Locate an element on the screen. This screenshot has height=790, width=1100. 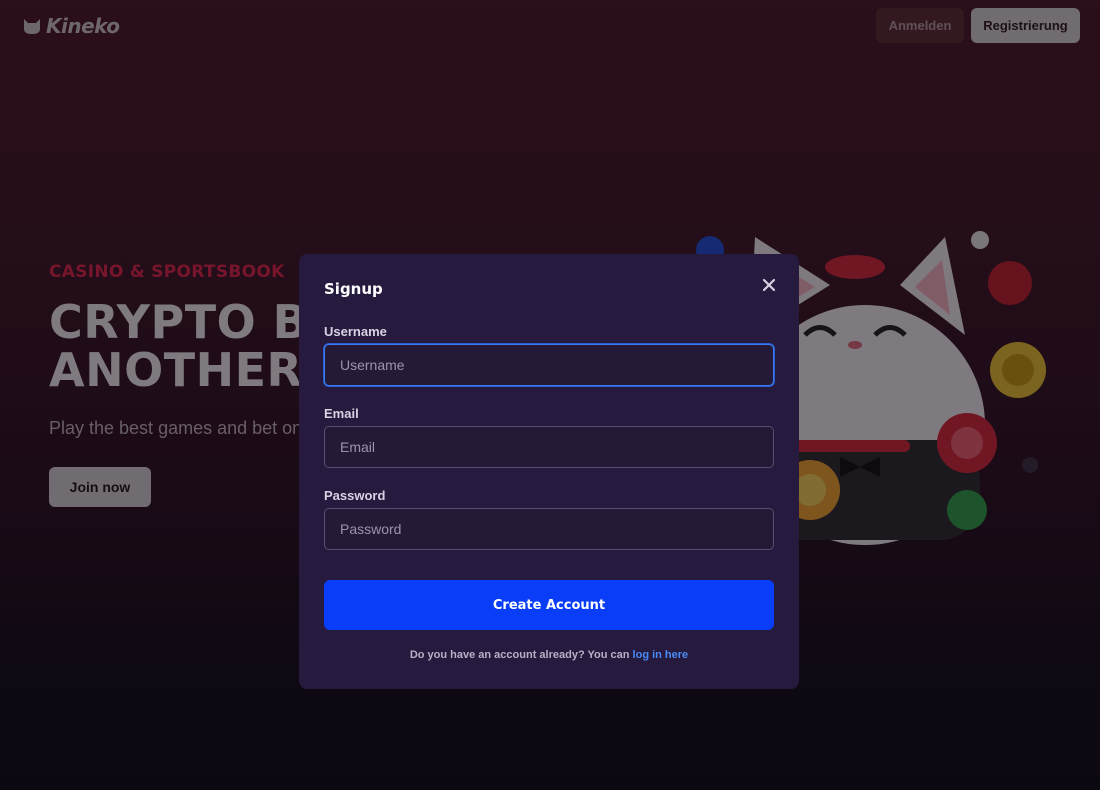
username-input is located at coordinates (549, 365).